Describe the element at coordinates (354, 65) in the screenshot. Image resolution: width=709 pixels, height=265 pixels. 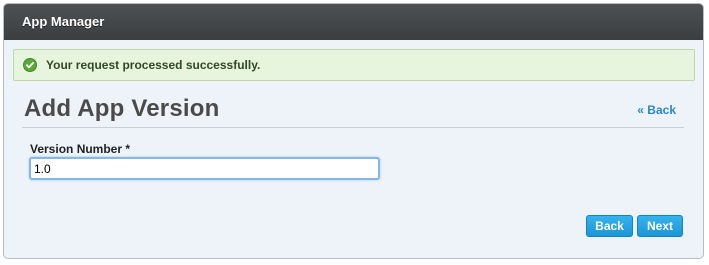
I see `success-alert: Your request processed successfully.` at that location.